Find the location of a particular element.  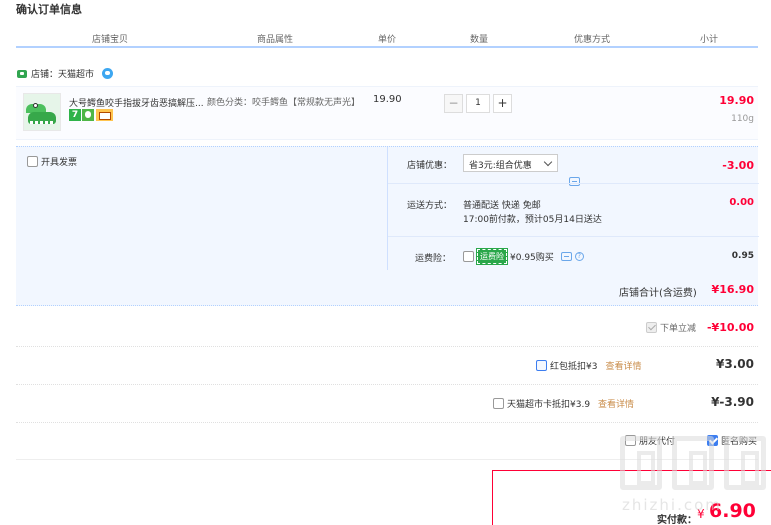

insurance-option: 运费险 ¥0.95购买 ? is located at coordinates (523, 256).